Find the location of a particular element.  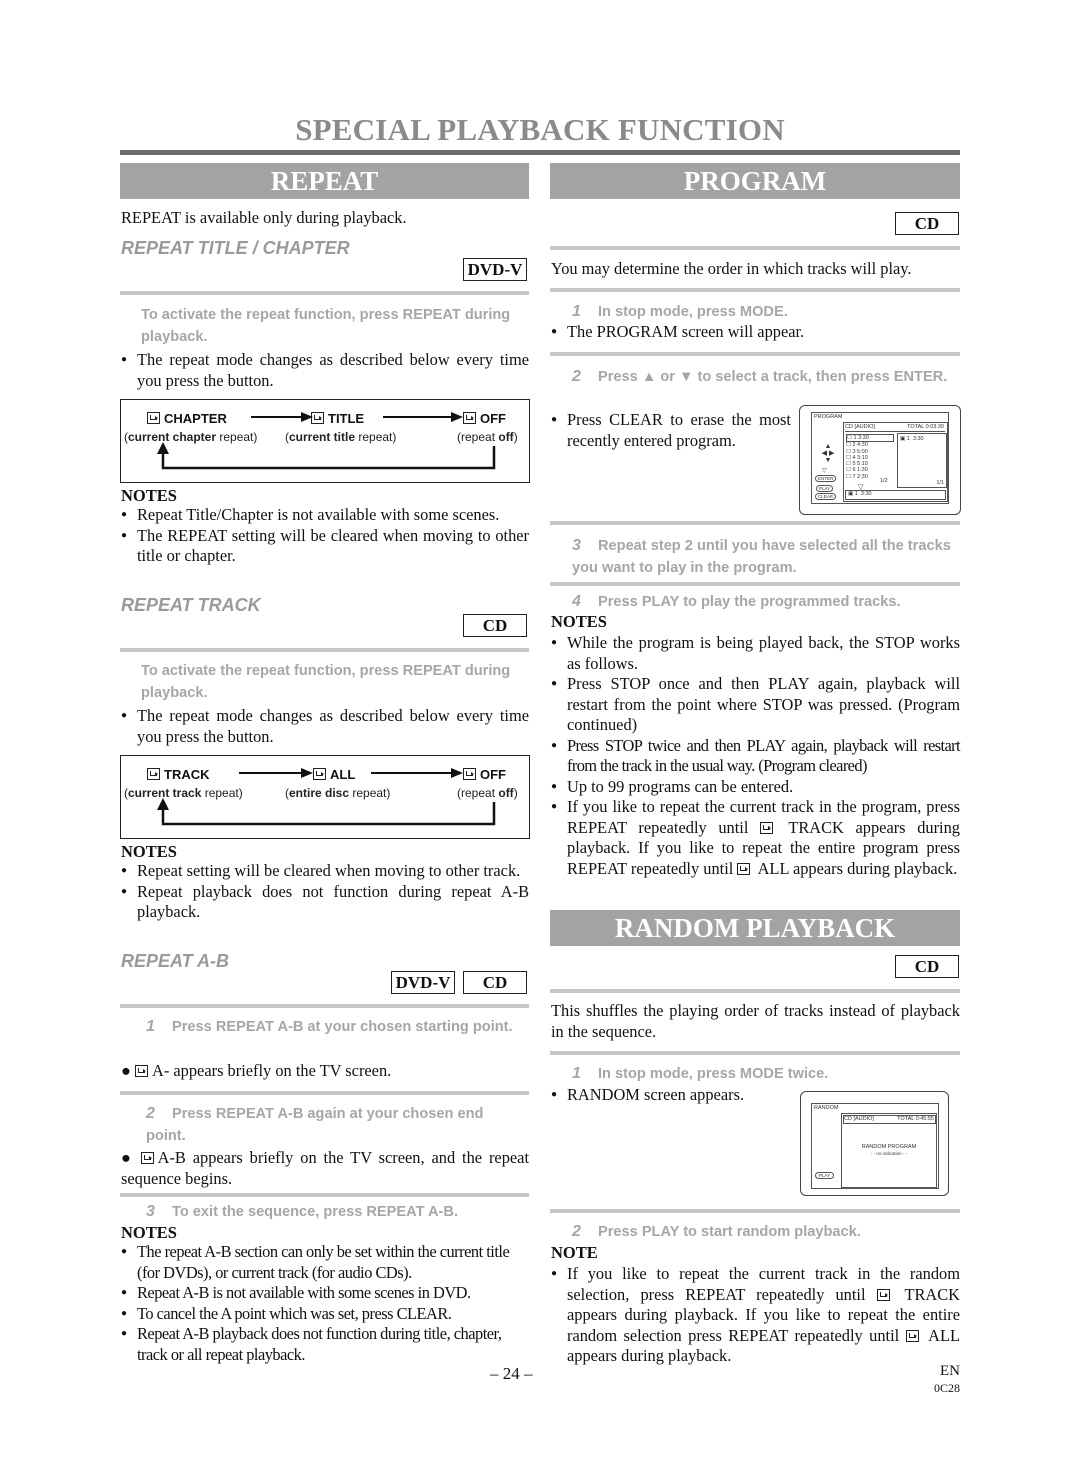

screen-clear-button: CLEAR is located at coordinates (826, 496).